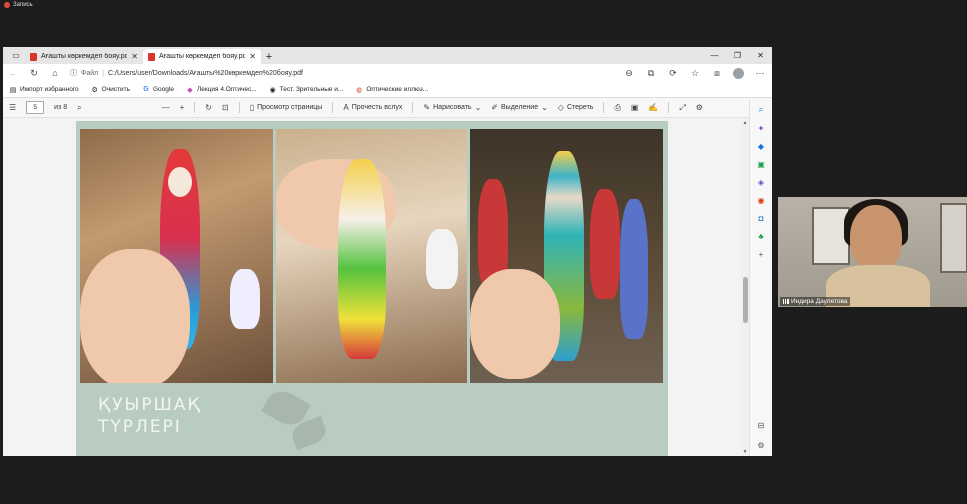 Image resolution: width=967 pixels, height=504 pixels. I want to click on folder-icon: ▤, so click(13, 90).